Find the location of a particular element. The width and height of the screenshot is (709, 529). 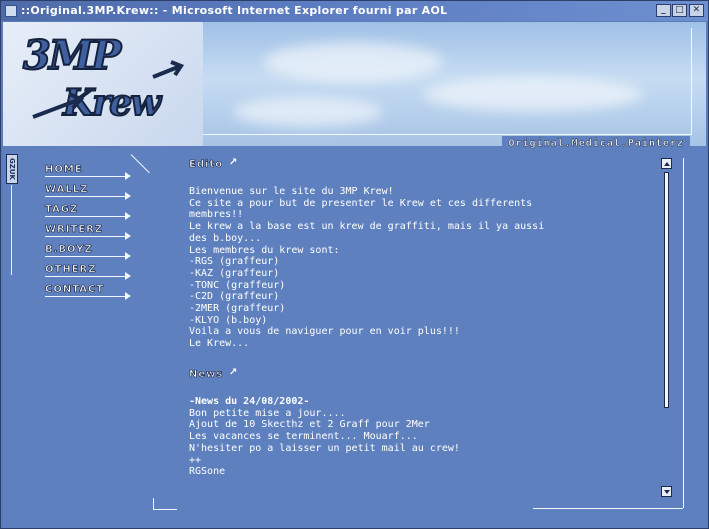

close-button: ✕ is located at coordinates (696, 10).